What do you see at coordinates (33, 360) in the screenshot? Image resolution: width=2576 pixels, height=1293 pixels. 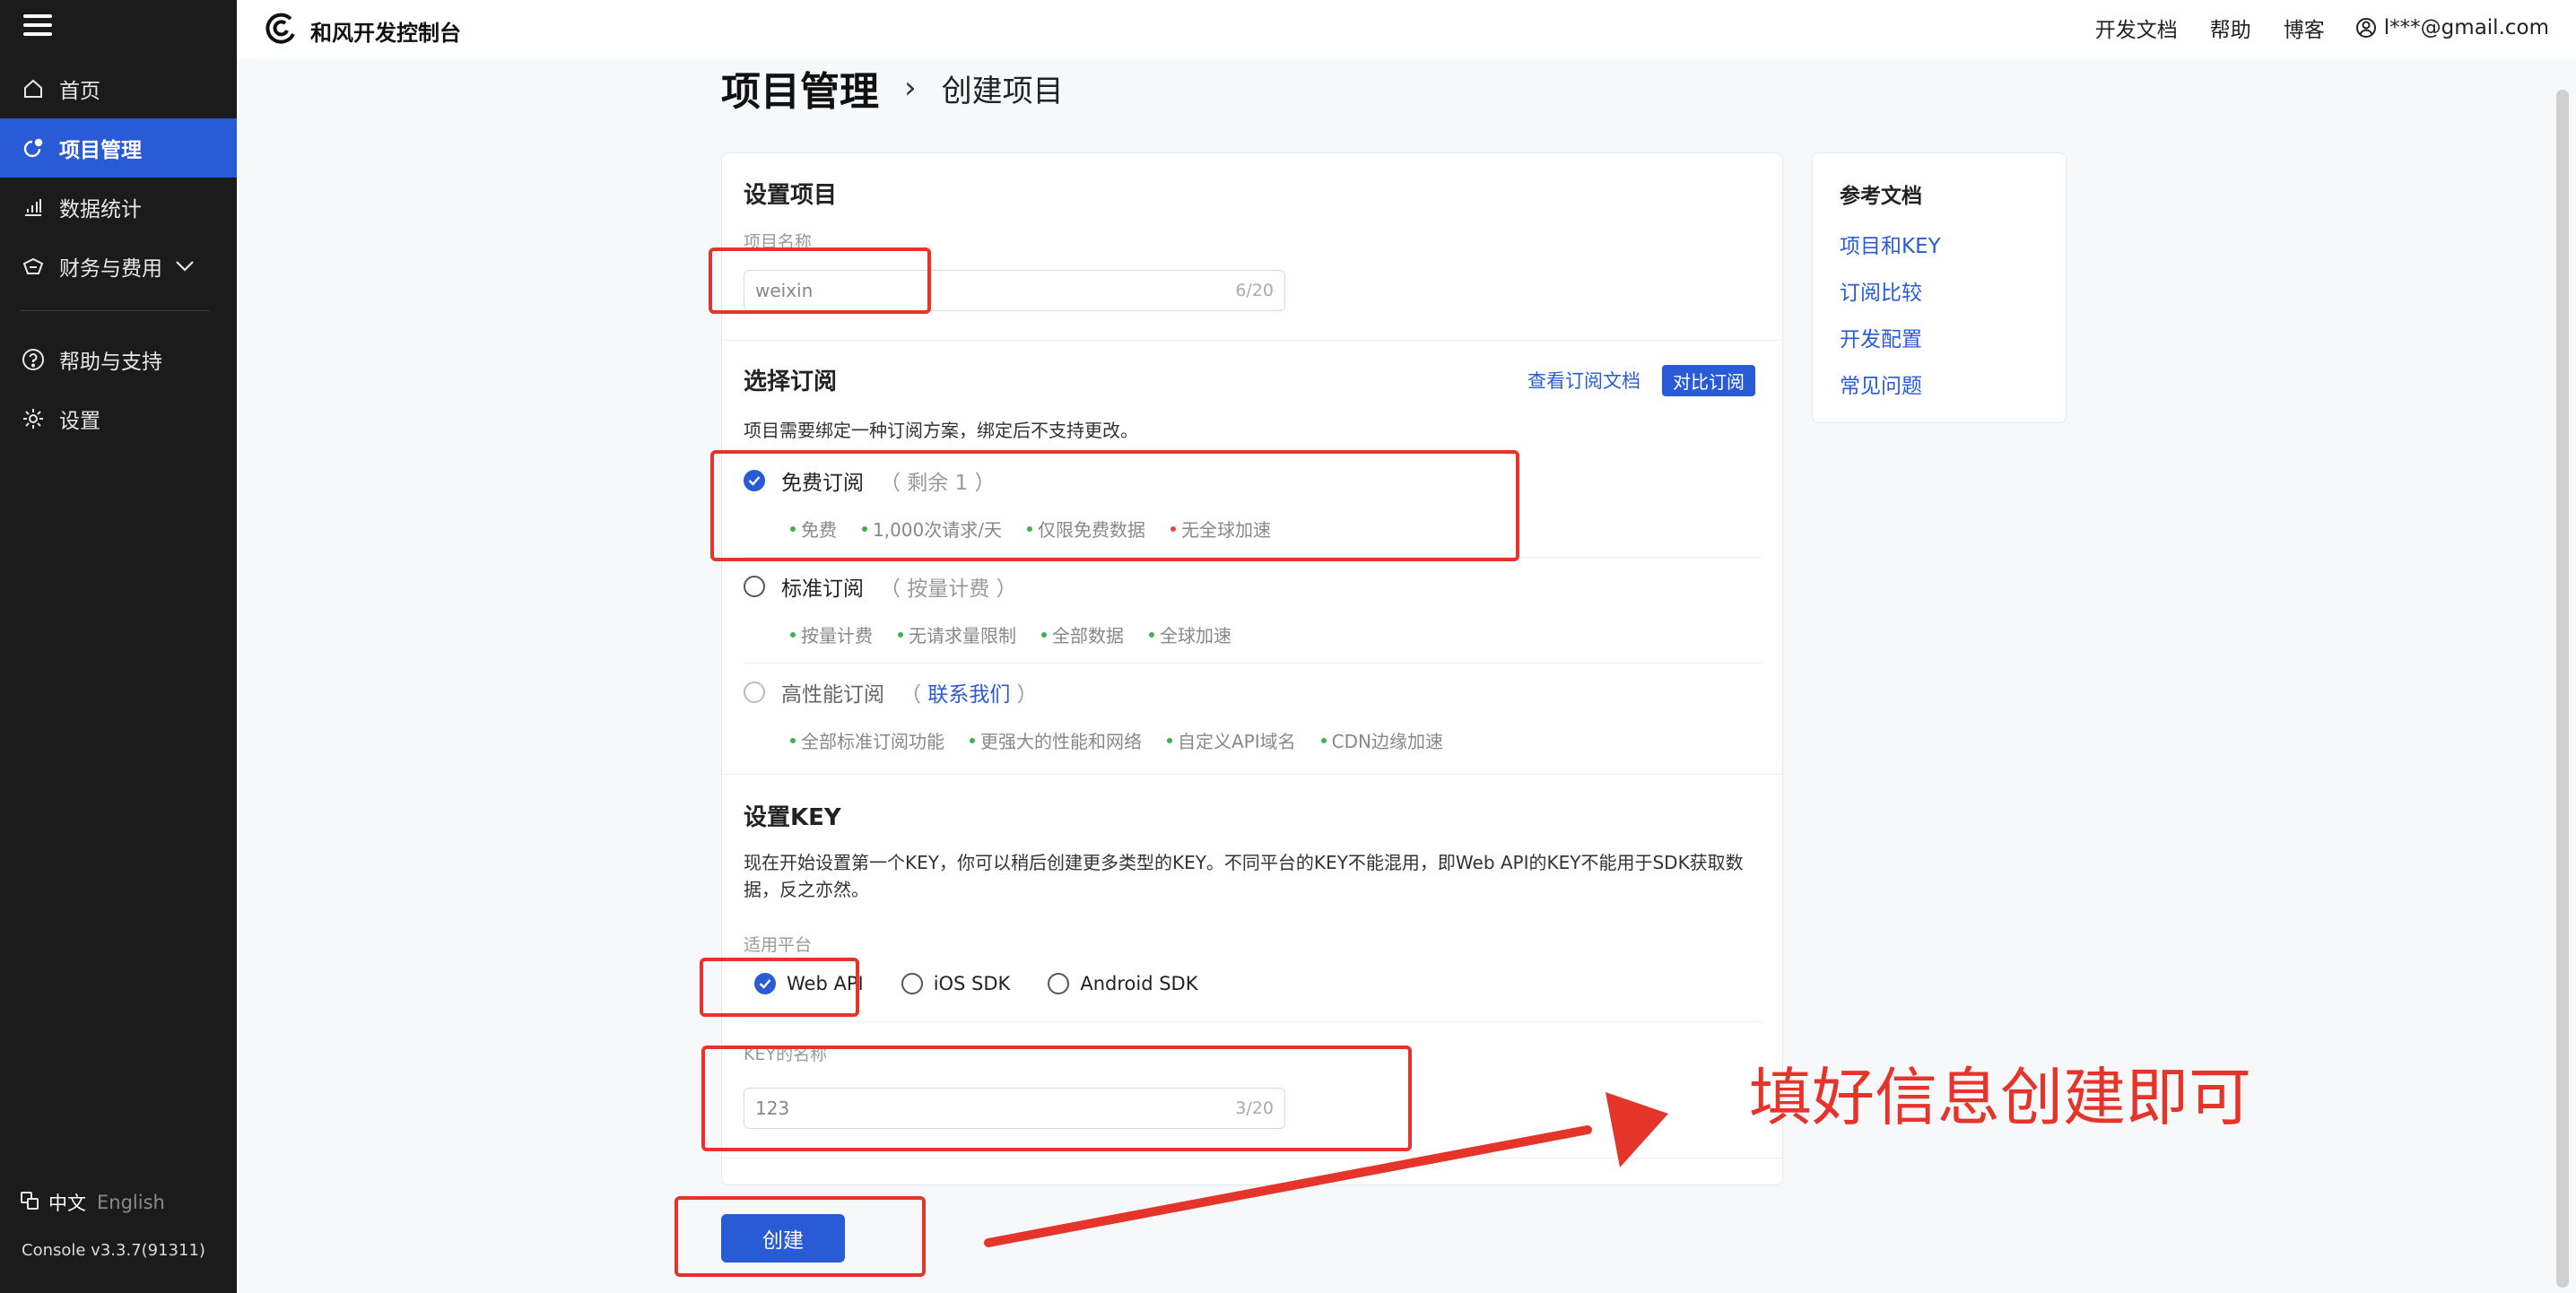 I see `help-icon` at bounding box center [33, 360].